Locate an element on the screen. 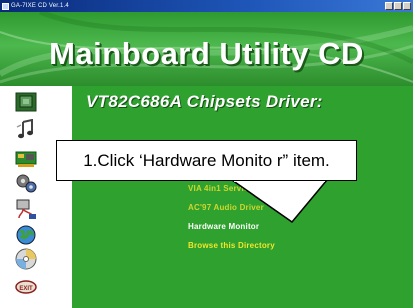 The image size is (413, 308). globe-icon is located at coordinates (26, 234).